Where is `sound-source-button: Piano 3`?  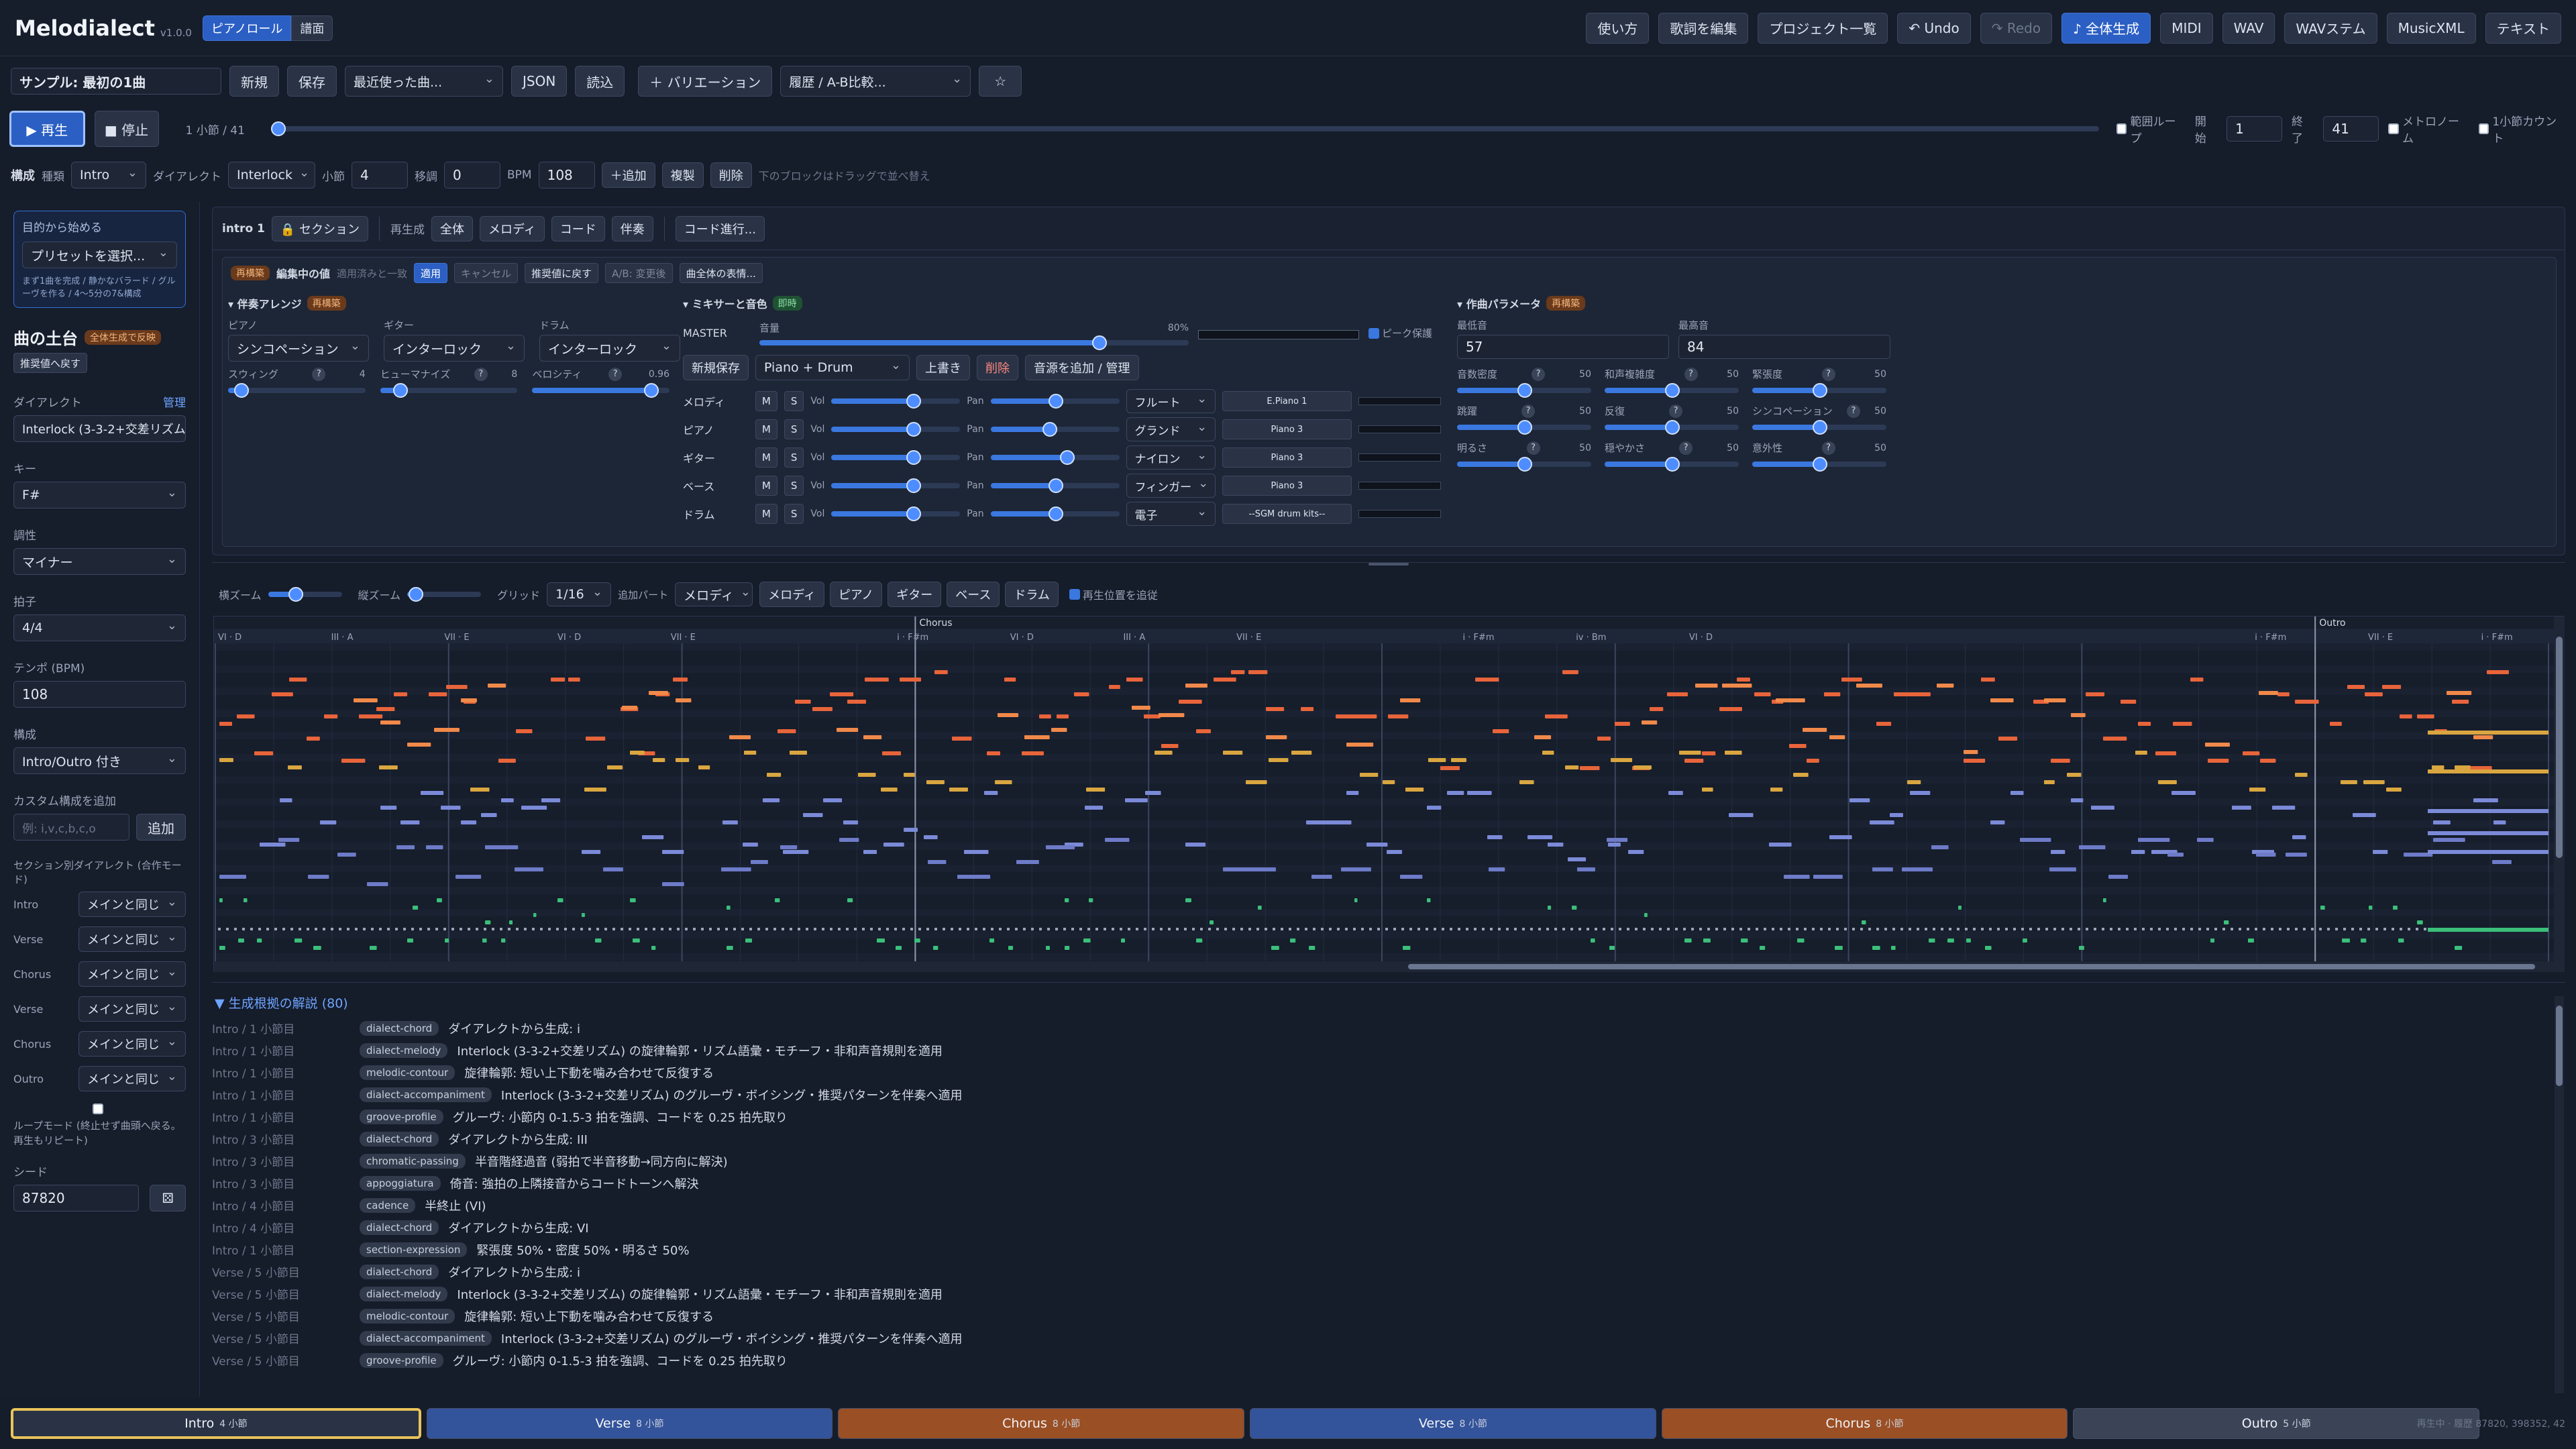 sound-source-button: Piano 3 is located at coordinates (1287, 457).